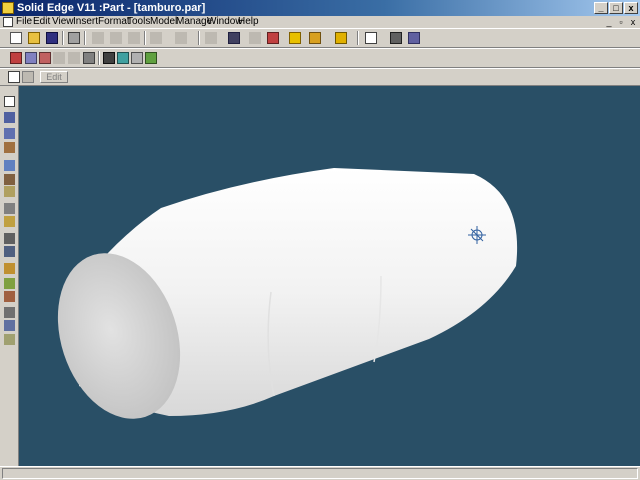 Image resolution: width=640 pixels, height=480 pixels. Describe the element at coordinates (211, 38) in the screenshot. I see `pathfinder-icon` at that location.